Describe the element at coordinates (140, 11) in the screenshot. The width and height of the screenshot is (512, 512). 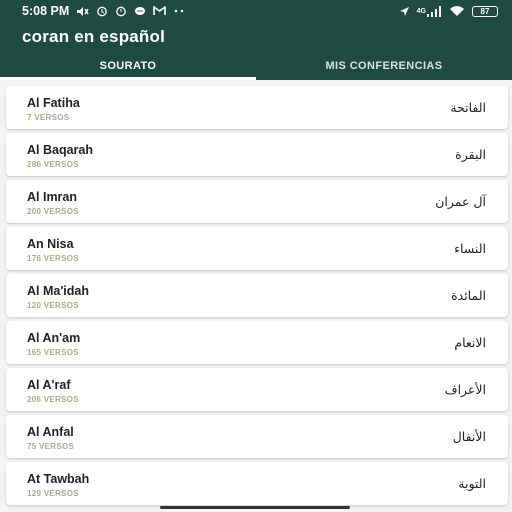
I see `chat-icon` at that location.